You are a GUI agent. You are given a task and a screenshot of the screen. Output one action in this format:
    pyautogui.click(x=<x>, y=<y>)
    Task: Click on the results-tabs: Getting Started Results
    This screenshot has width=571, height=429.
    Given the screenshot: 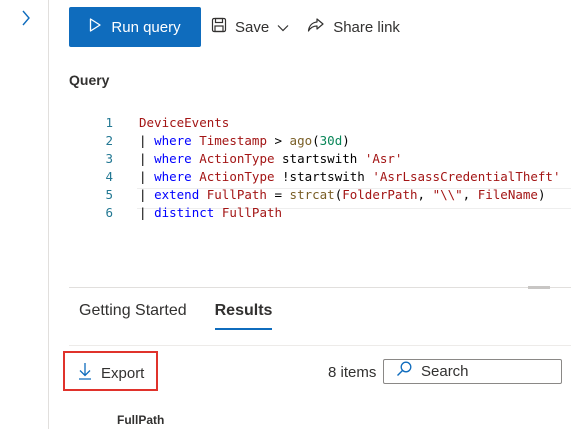 What is the action you would take?
    pyautogui.click(x=175, y=316)
    